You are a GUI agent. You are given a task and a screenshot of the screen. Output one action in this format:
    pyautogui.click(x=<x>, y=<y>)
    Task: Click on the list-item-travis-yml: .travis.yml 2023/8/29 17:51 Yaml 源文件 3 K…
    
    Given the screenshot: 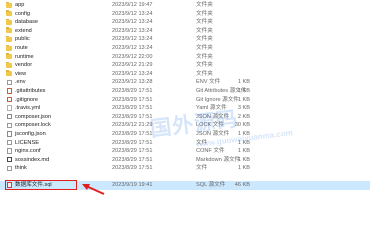 What is the action you would take?
    pyautogui.click(x=185, y=108)
    